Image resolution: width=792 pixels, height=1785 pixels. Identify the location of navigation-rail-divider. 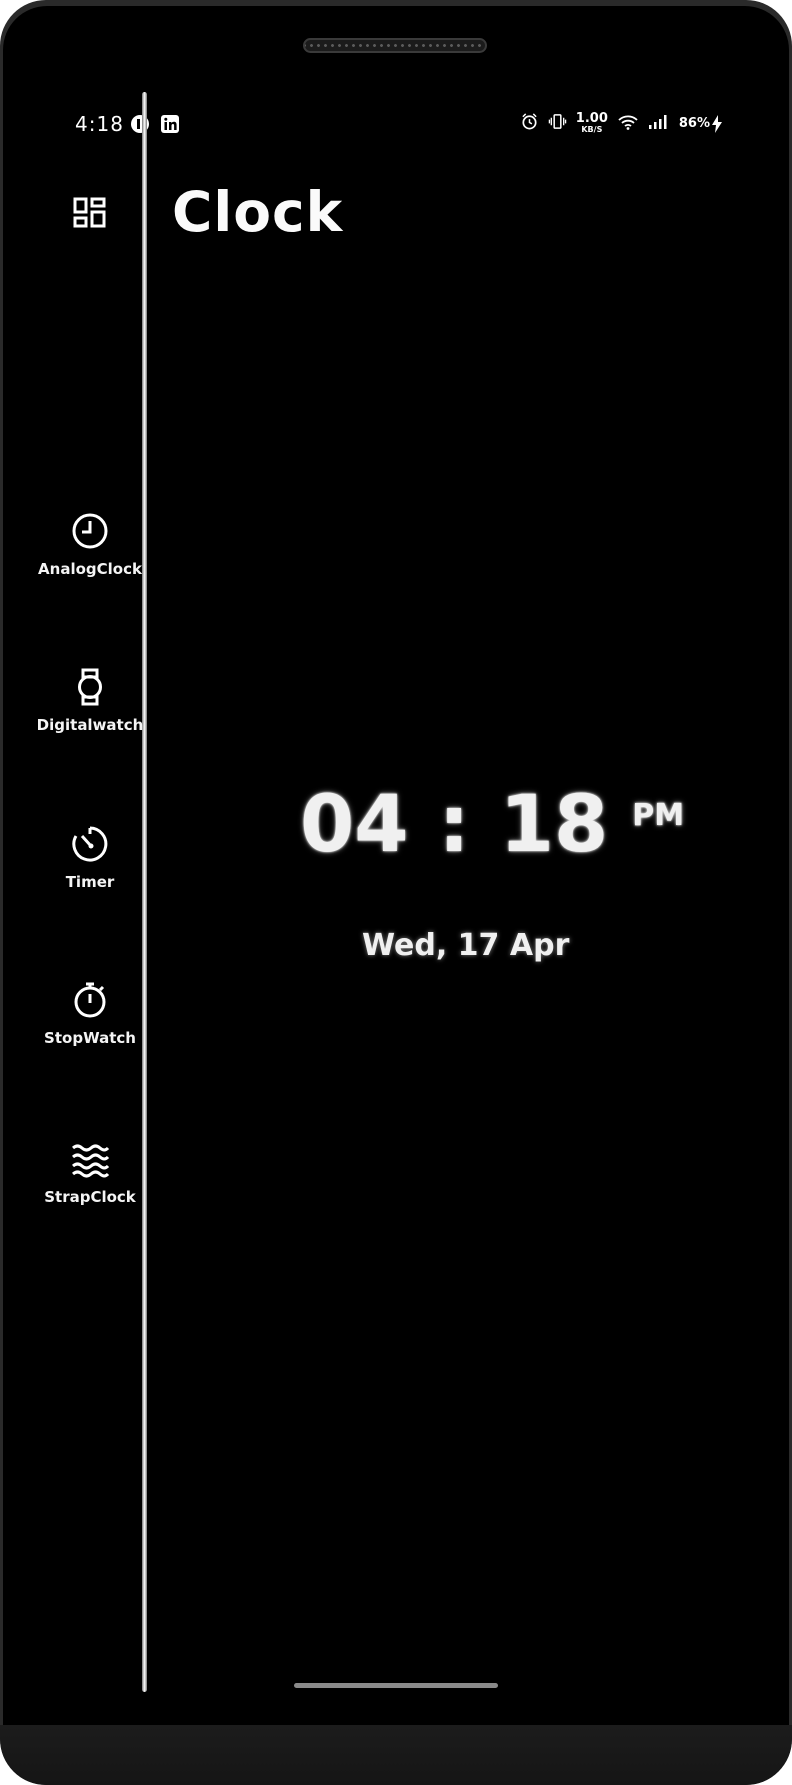
(144, 892).